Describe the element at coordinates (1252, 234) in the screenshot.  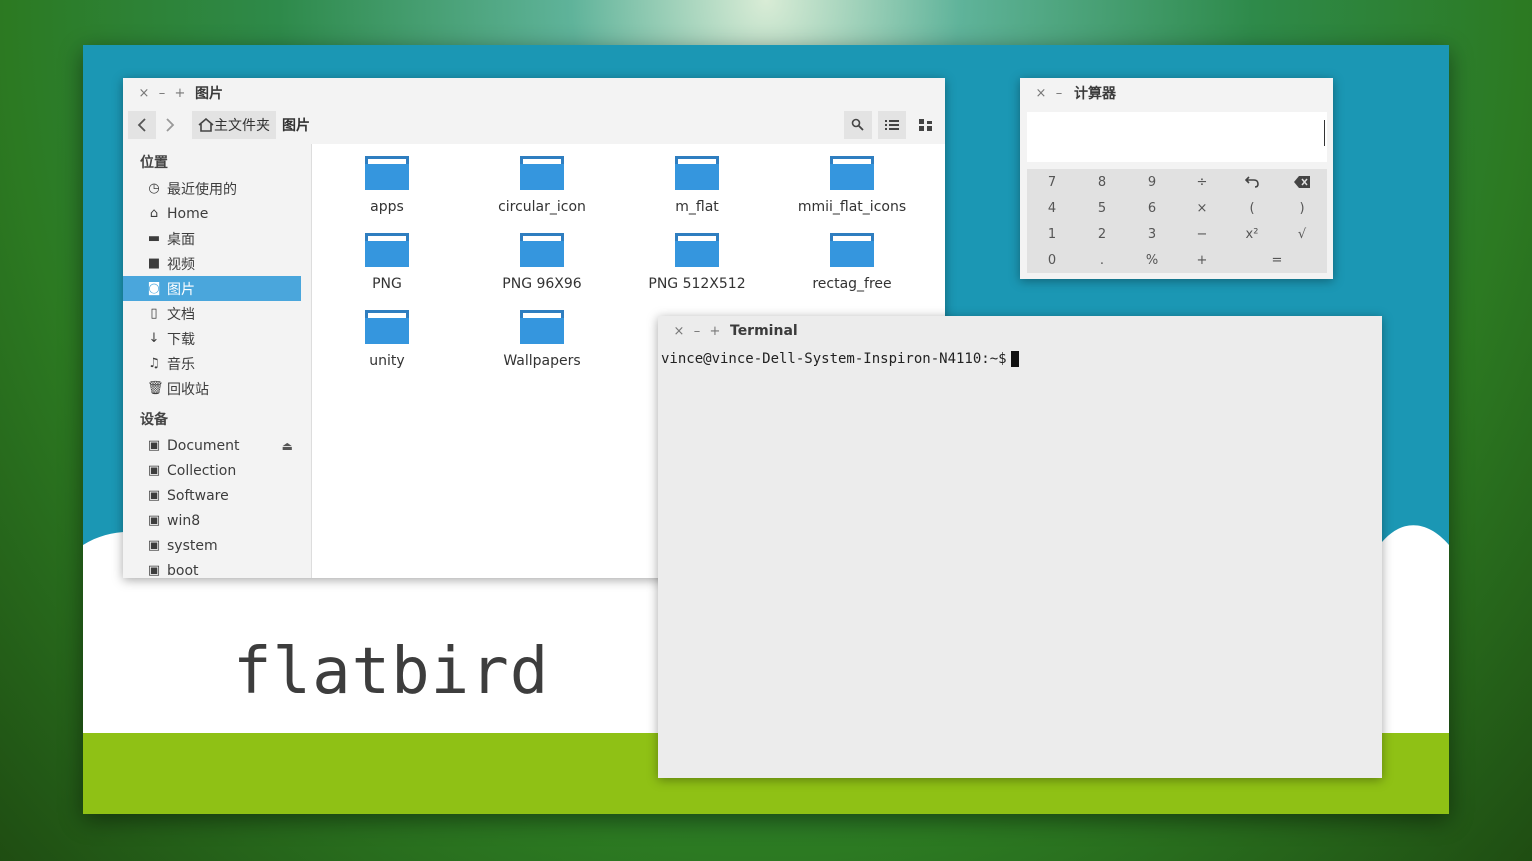
I see `key-square: x²` at that location.